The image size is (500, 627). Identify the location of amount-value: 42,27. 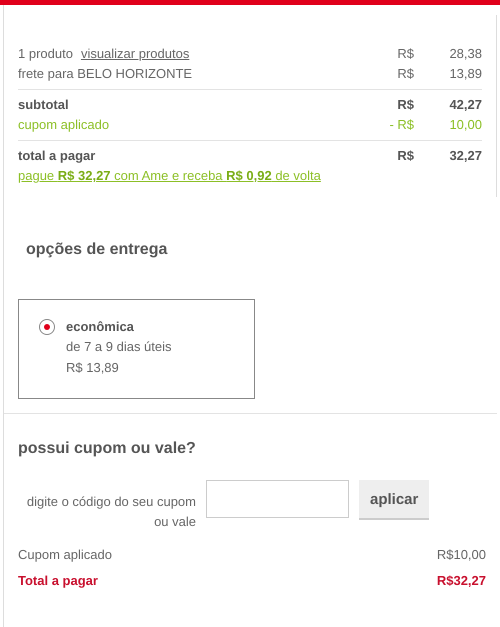
(465, 105).